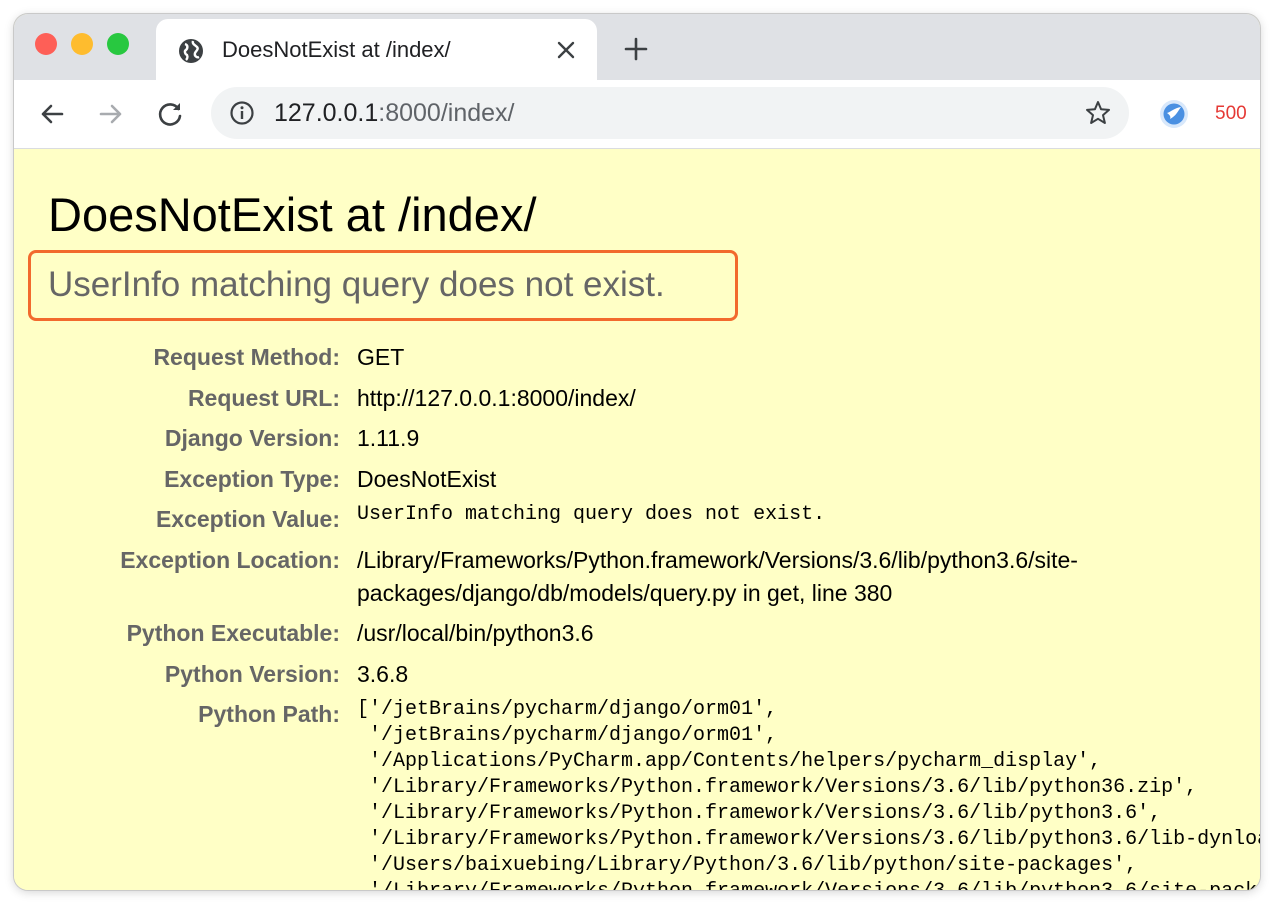 The image size is (1276, 903). What do you see at coordinates (82, 44) in the screenshot?
I see `minimize-window-button` at bounding box center [82, 44].